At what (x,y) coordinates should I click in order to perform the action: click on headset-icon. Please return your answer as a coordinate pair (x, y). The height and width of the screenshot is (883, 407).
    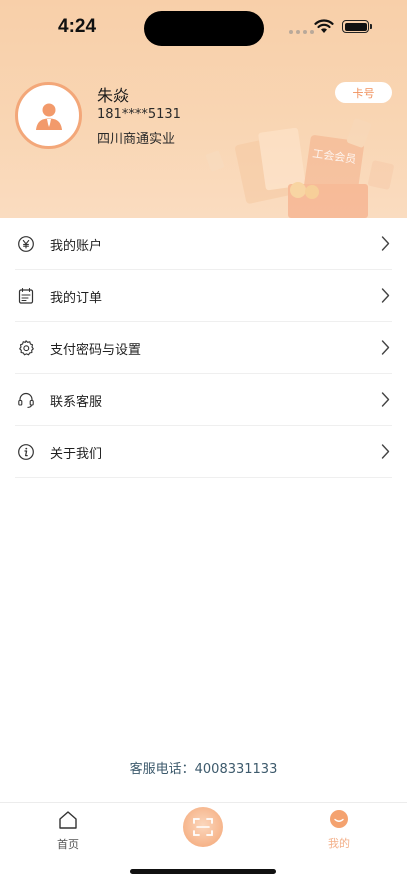
    Looking at the image, I should click on (26, 400).